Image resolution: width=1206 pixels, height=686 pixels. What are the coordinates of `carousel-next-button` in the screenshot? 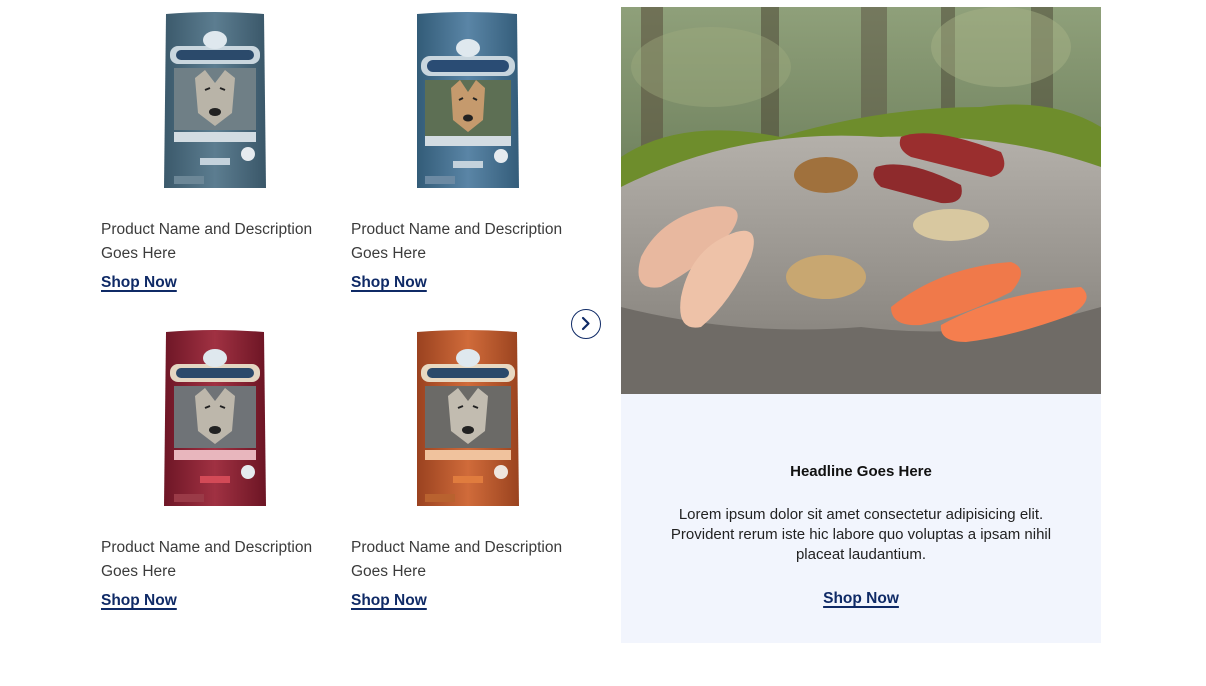 It's located at (586, 324).